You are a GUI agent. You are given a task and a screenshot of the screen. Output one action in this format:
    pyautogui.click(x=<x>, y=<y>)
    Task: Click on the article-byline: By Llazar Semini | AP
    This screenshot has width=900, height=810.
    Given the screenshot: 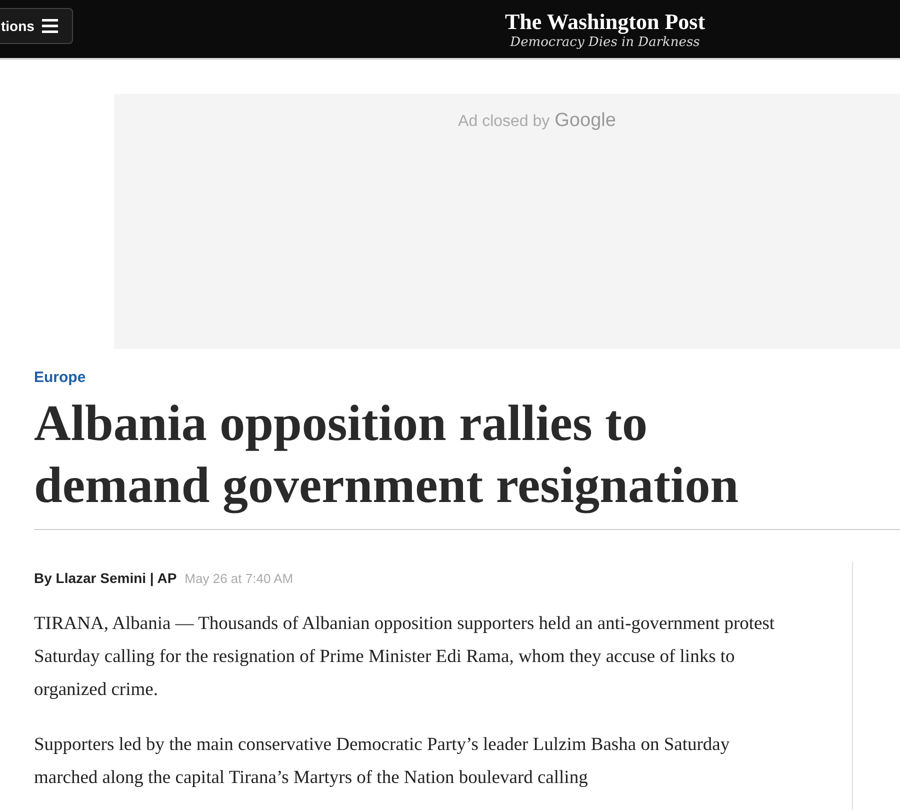 What is the action you would take?
    pyautogui.click(x=105, y=578)
    